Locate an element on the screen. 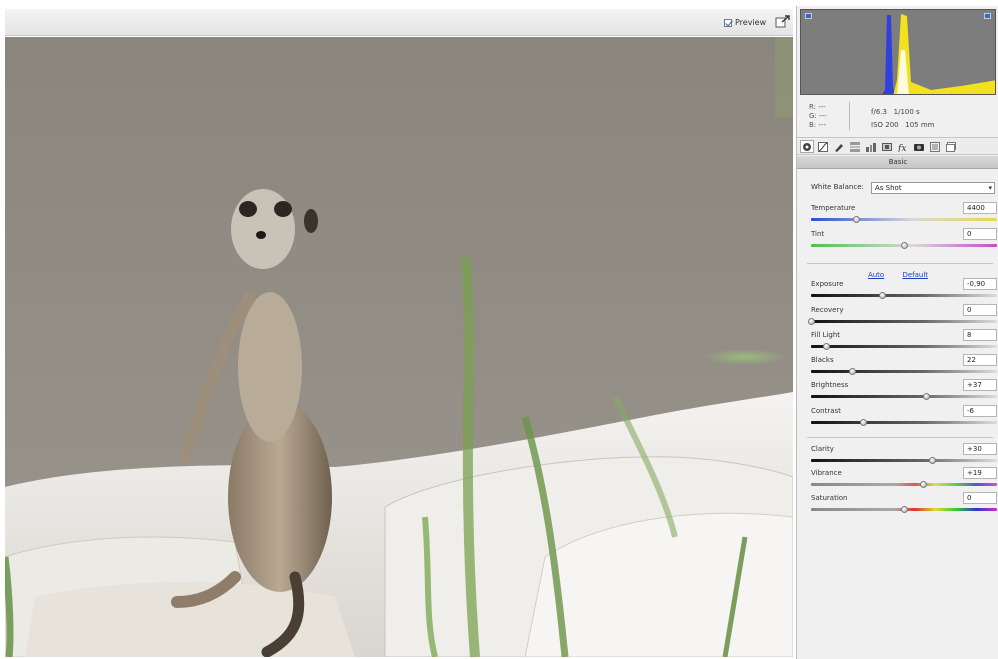  lens-corrections-tab-icon is located at coordinates (887, 146).